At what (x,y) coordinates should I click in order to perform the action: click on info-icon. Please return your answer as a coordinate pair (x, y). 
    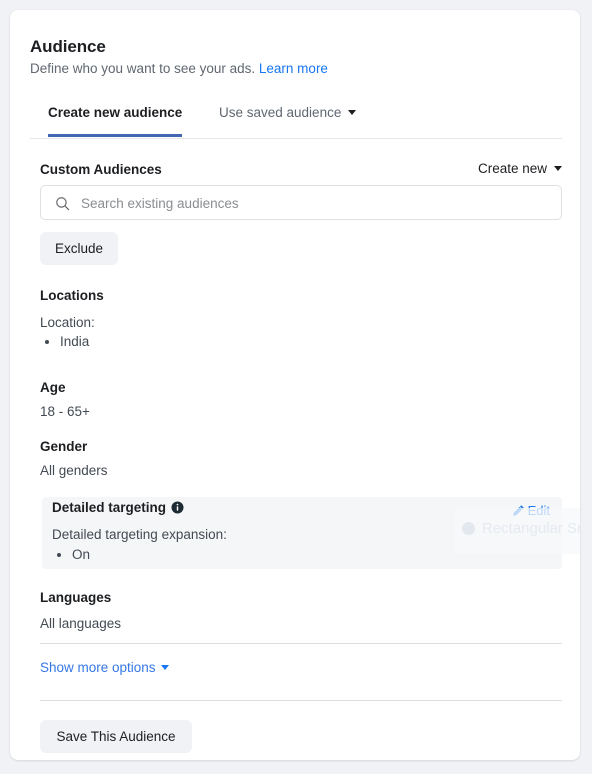
    Looking at the image, I should click on (177, 507).